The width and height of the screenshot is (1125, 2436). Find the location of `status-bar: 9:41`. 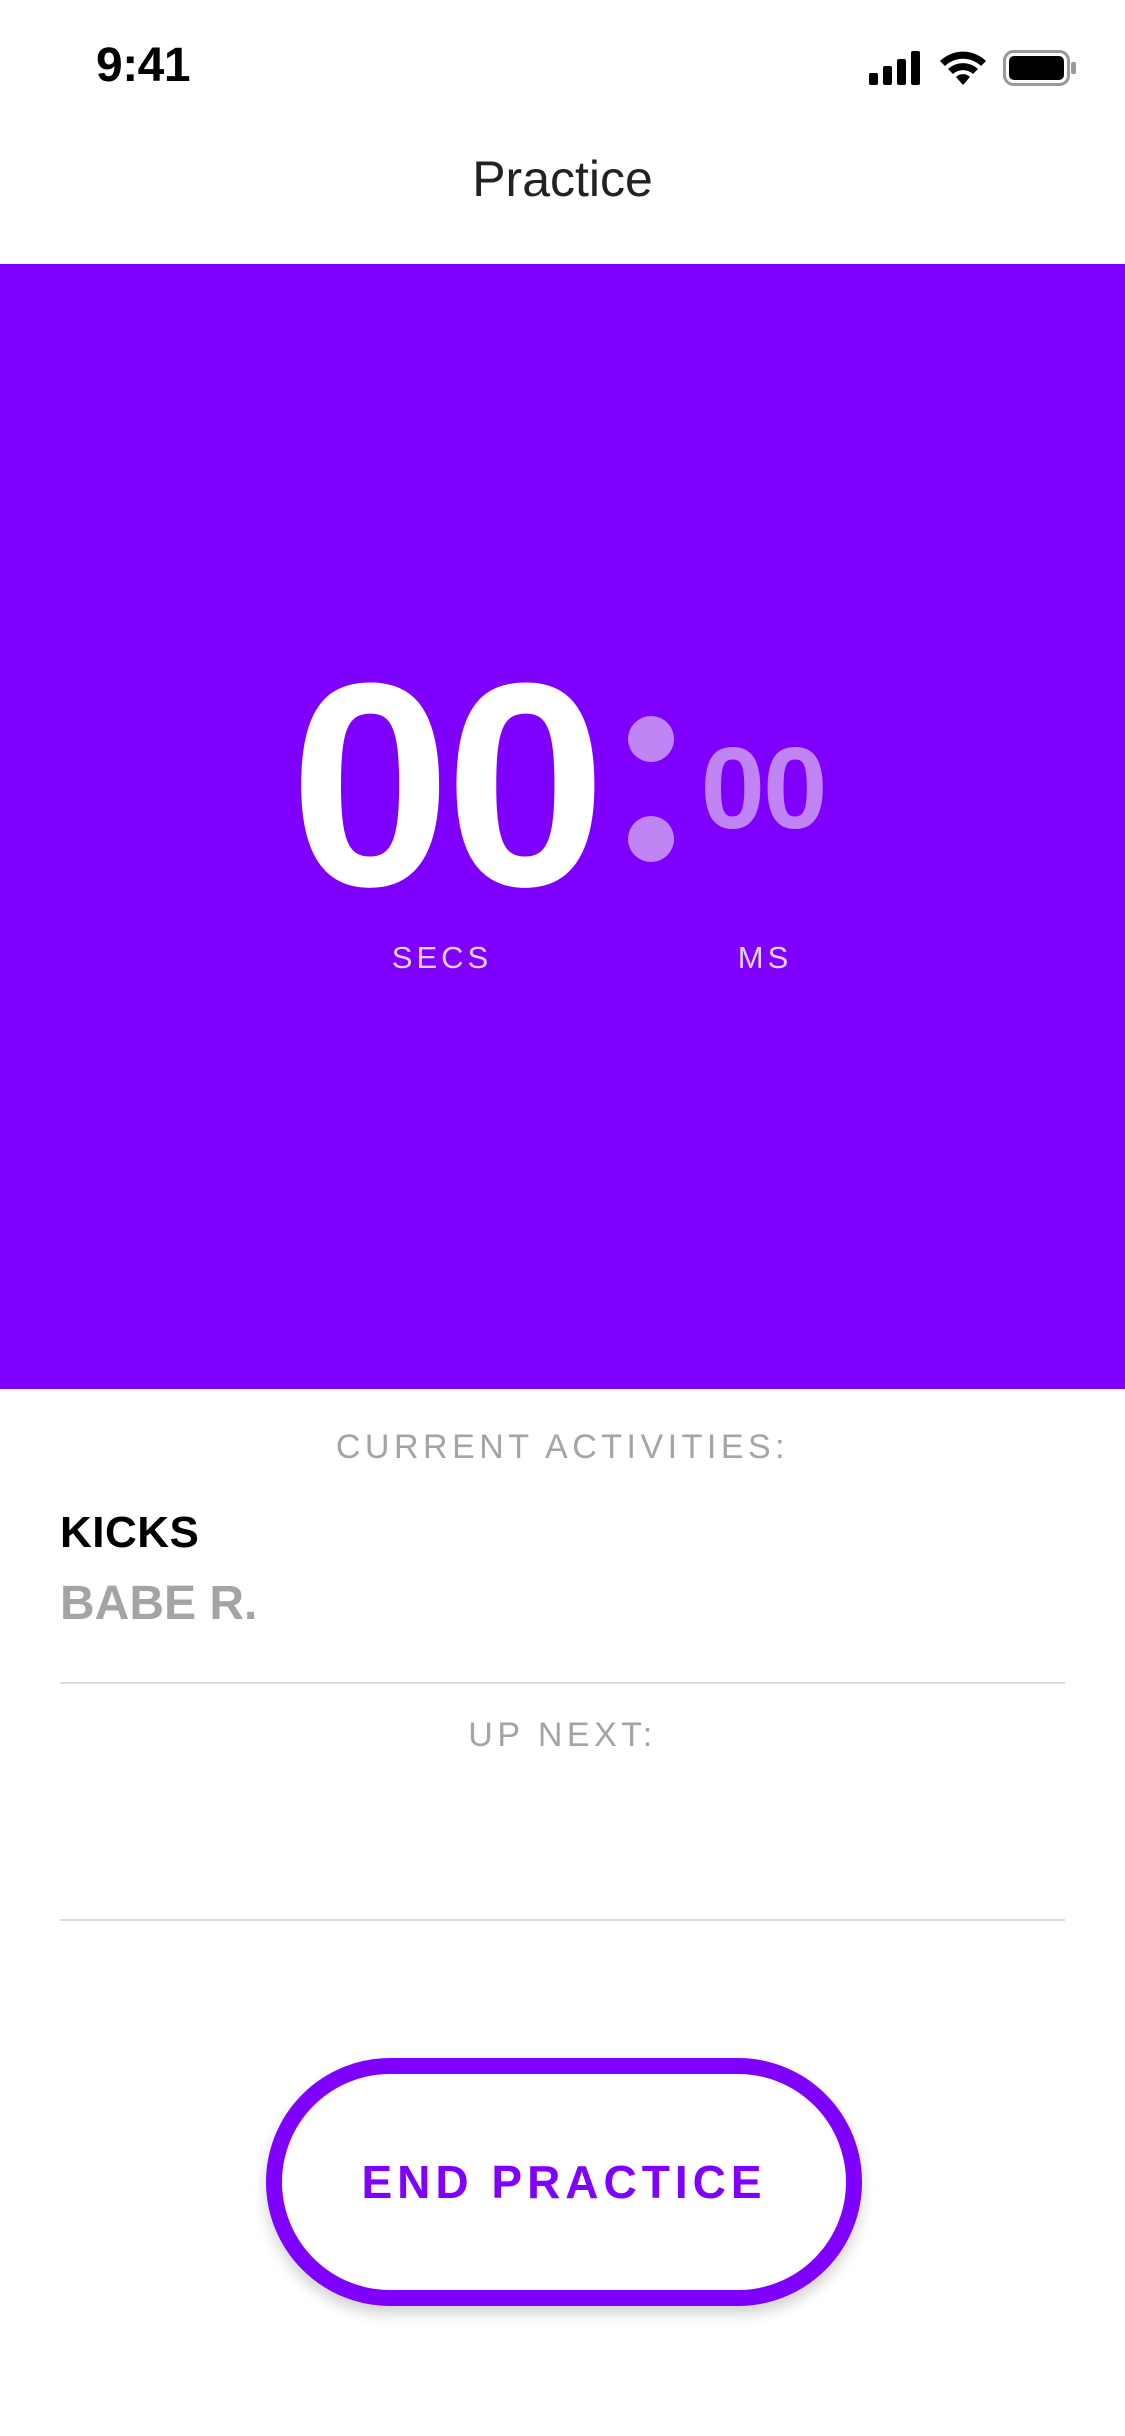

status-bar: 9:41 is located at coordinates (562, 66).